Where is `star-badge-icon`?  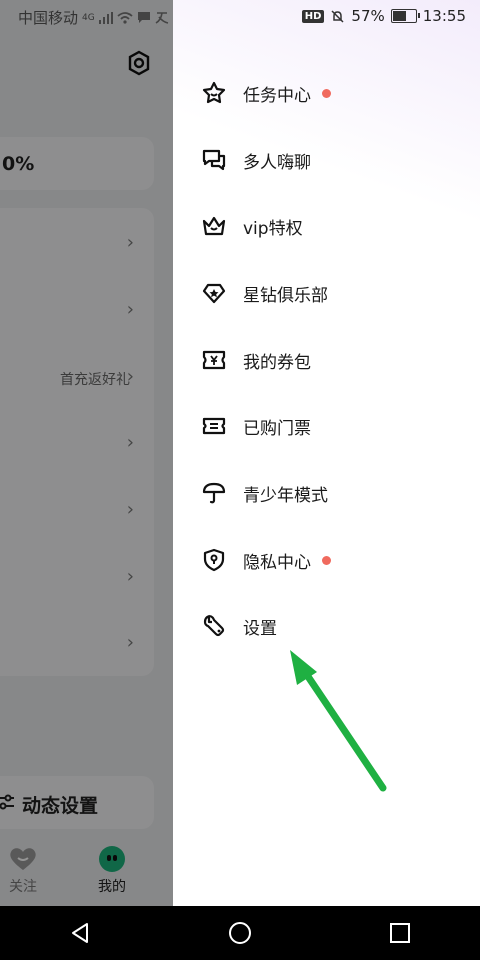 star-badge-icon is located at coordinates (214, 93).